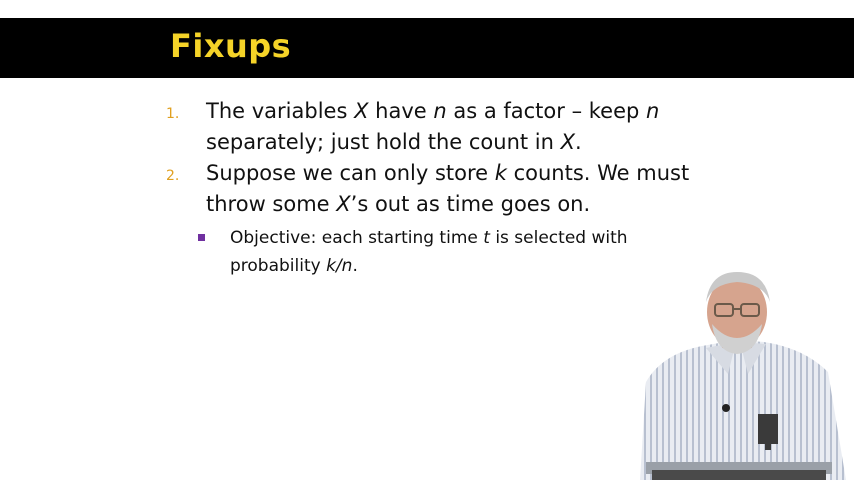 This screenshot has height=480, width=854. I want to click on item-text: Objective: each starting time, so click(357, 238).